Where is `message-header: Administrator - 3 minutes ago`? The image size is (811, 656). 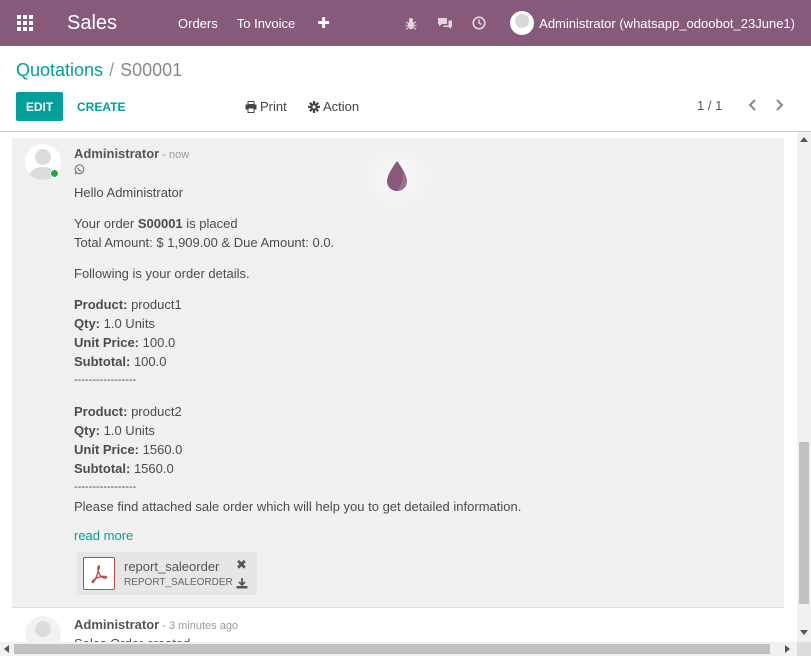
message-header: Administrator - 3 minutes ago is located at coordinates (156, 624).